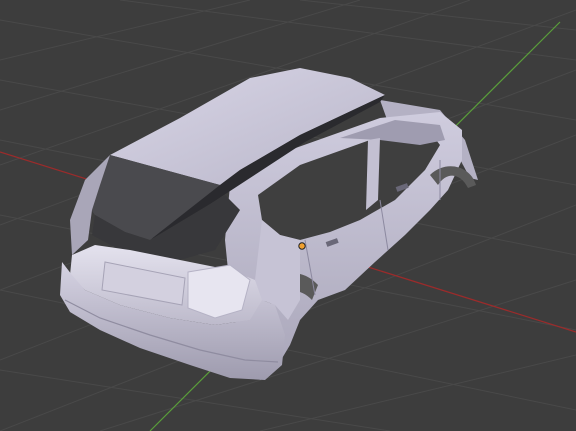 This screenshot has height=431, width=576. Describe the element at coordinates (302, 246) in the screenshot. I see `object-origin-dot` at that location.